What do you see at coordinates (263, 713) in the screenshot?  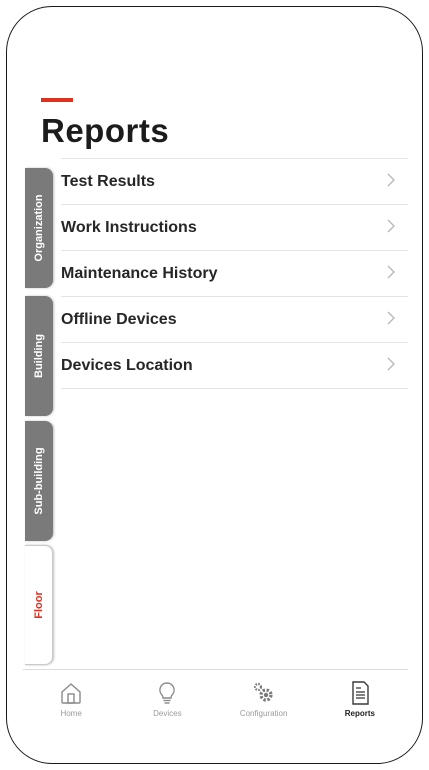 I see `nav-label: Configuration` at bounding box center [263, 713].